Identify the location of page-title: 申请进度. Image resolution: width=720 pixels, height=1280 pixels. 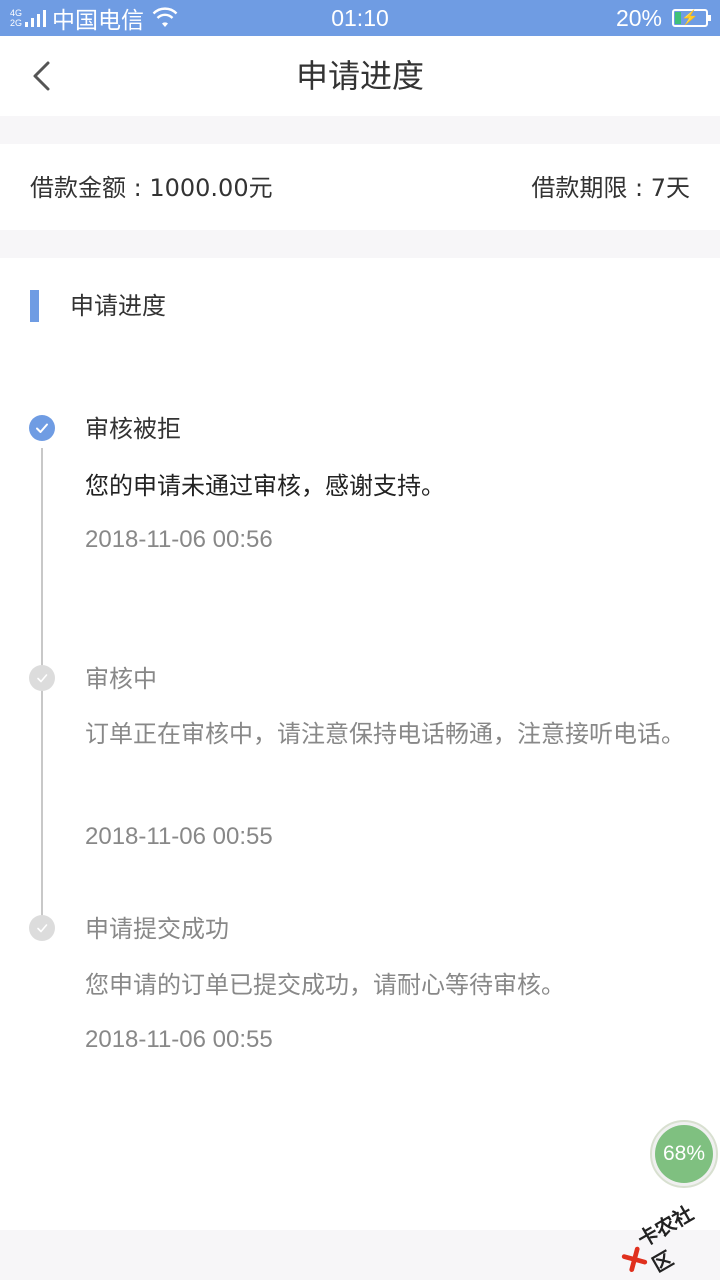
(359, 76).